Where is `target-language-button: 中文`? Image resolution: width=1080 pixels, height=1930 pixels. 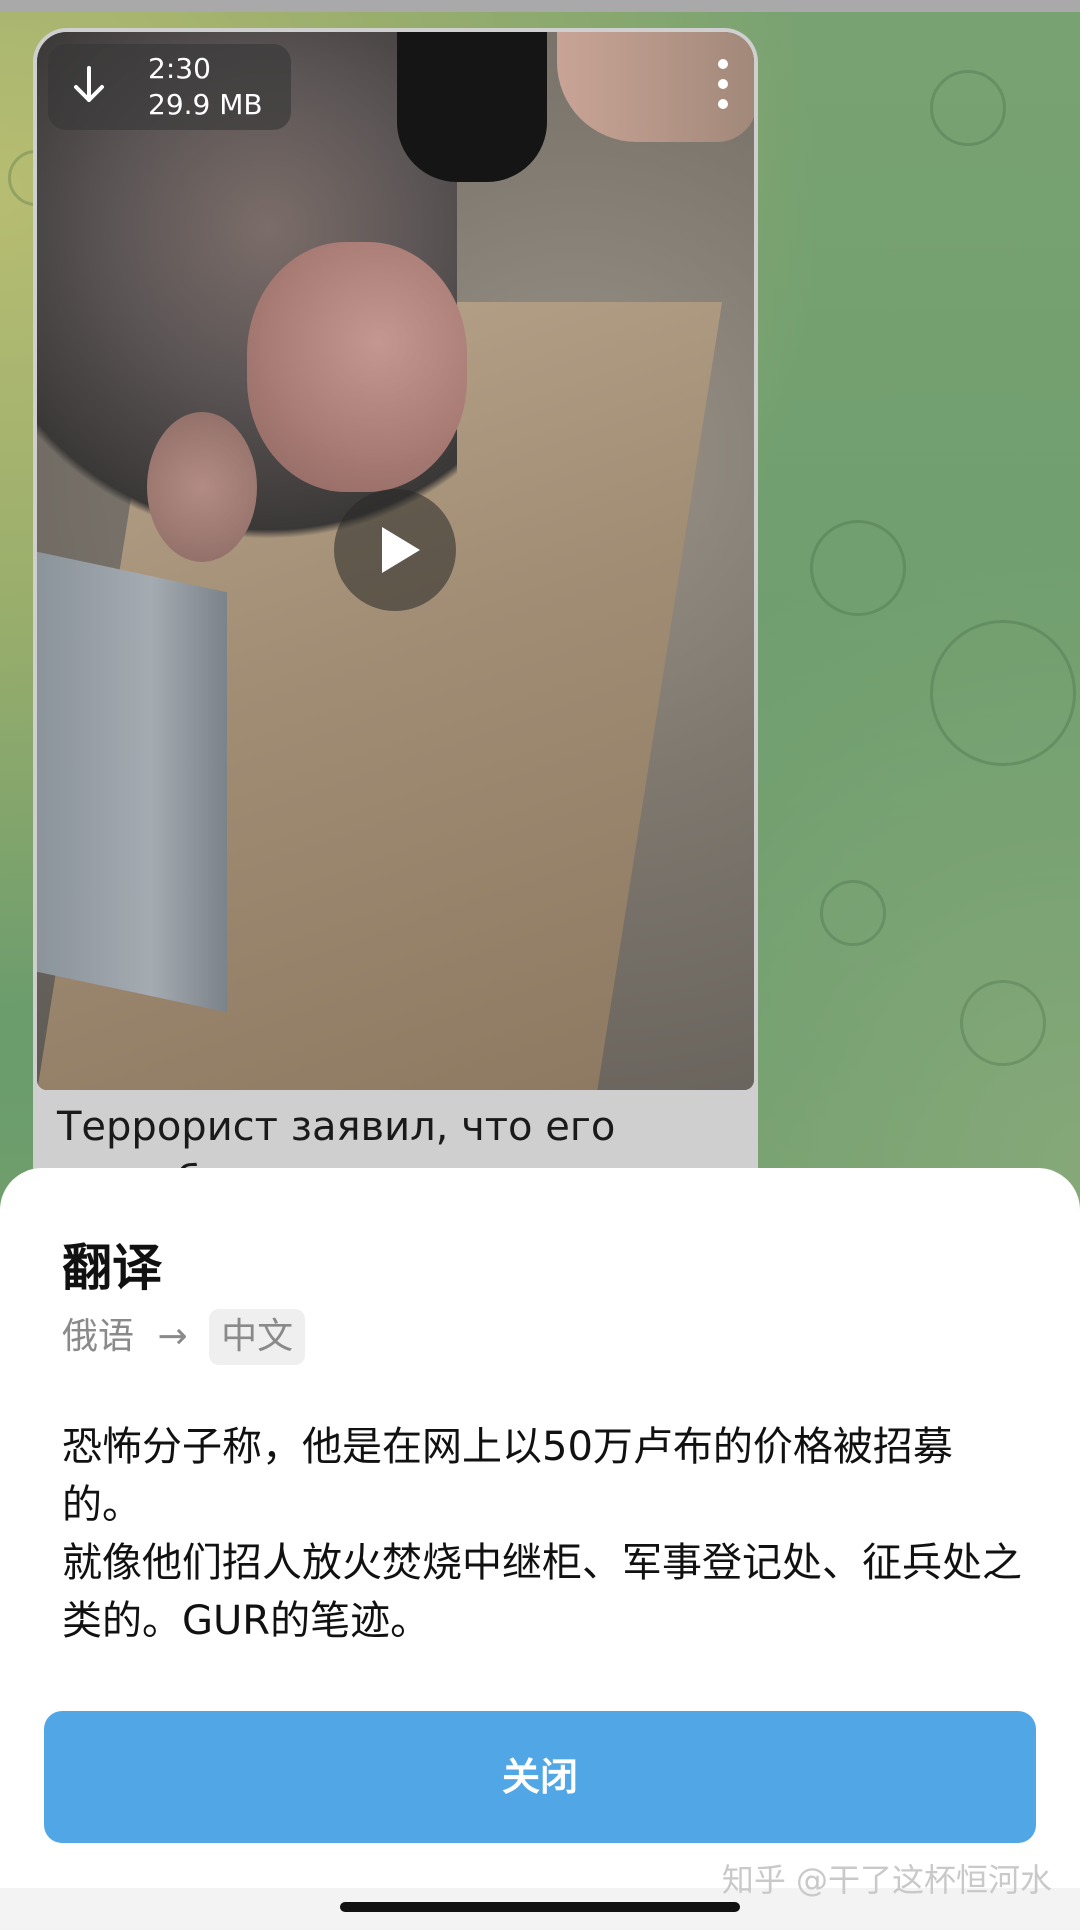
target-language-button: 中文 is located at coordinates (257, 1337).